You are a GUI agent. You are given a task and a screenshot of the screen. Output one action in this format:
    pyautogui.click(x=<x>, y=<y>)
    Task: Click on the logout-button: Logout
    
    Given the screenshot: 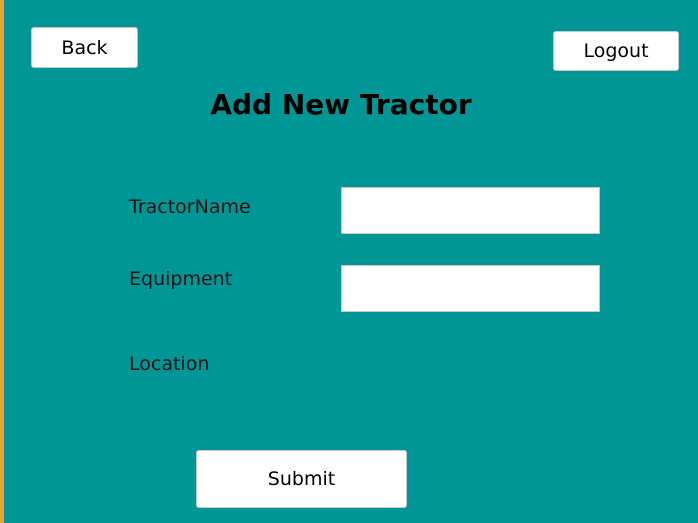 What is the action you would take?
    pyautogui.click(x=616, y=51)
    